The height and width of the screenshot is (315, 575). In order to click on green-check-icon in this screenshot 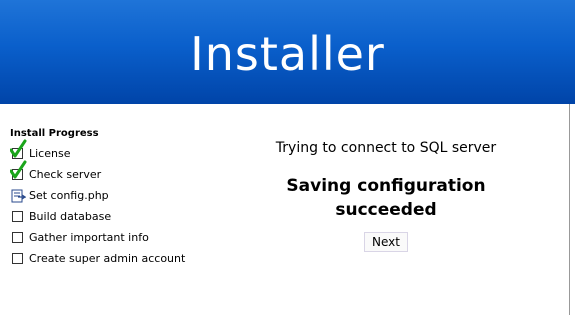, I will do `click(18, 171)`.